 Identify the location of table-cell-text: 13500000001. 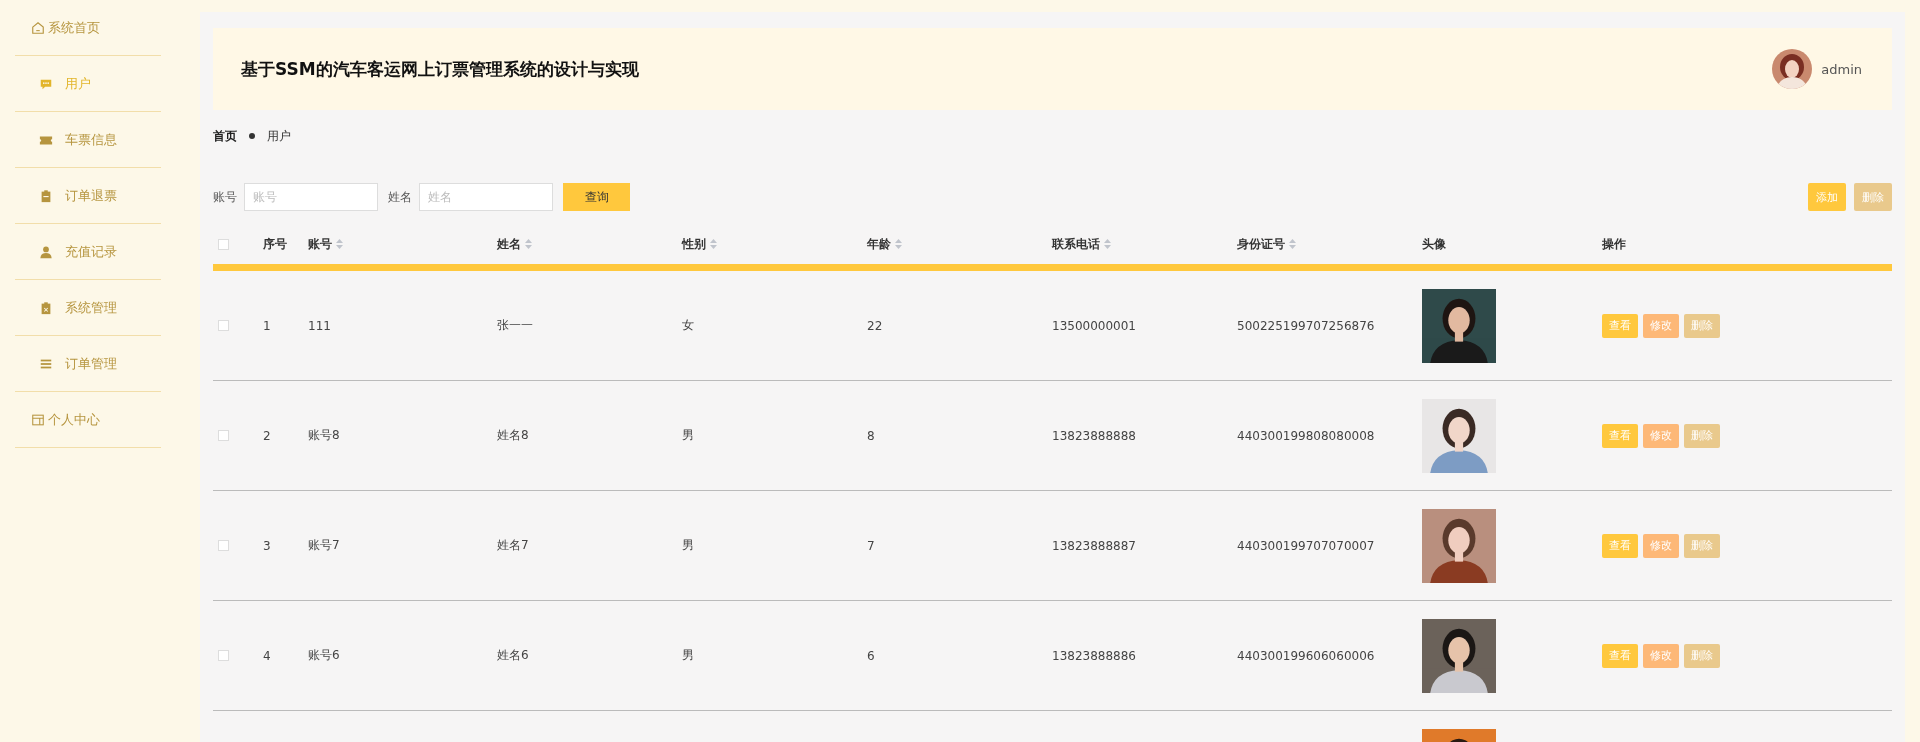
(1094, 325).